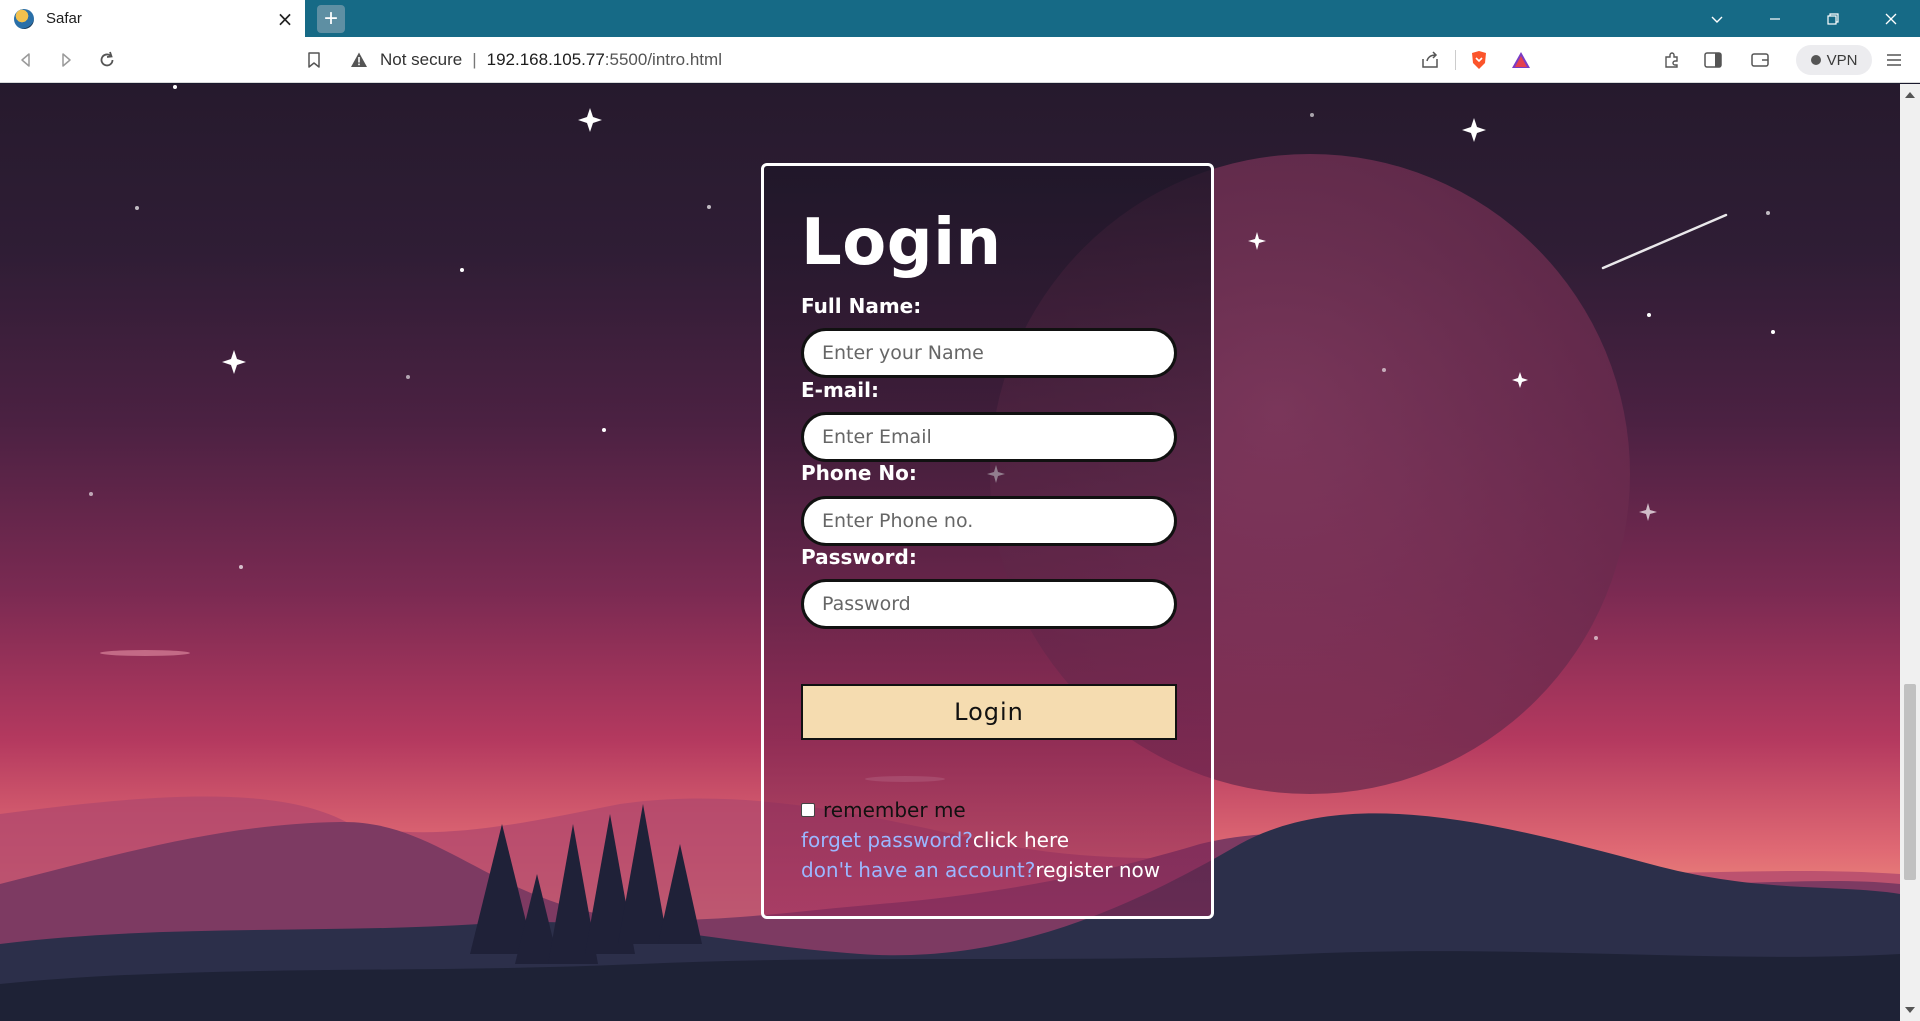  What do you see at coordinates (989, 437) in the screenshot?
I see `email-input` at bounding box center [989, 437].